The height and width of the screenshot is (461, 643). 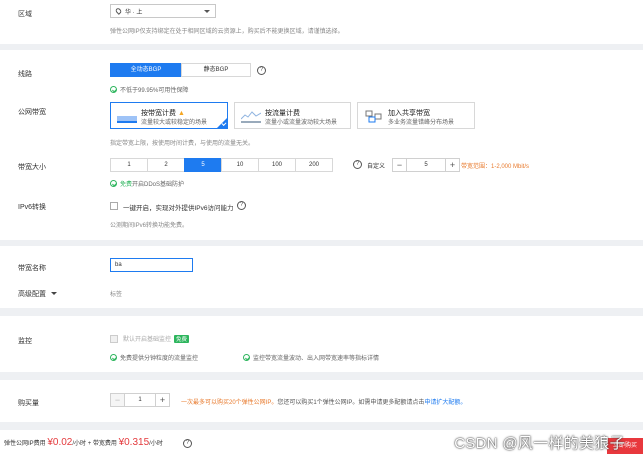 I want to click on monitor-checkbox-text: 默认开启基础监控, so click(x=147, y=340).